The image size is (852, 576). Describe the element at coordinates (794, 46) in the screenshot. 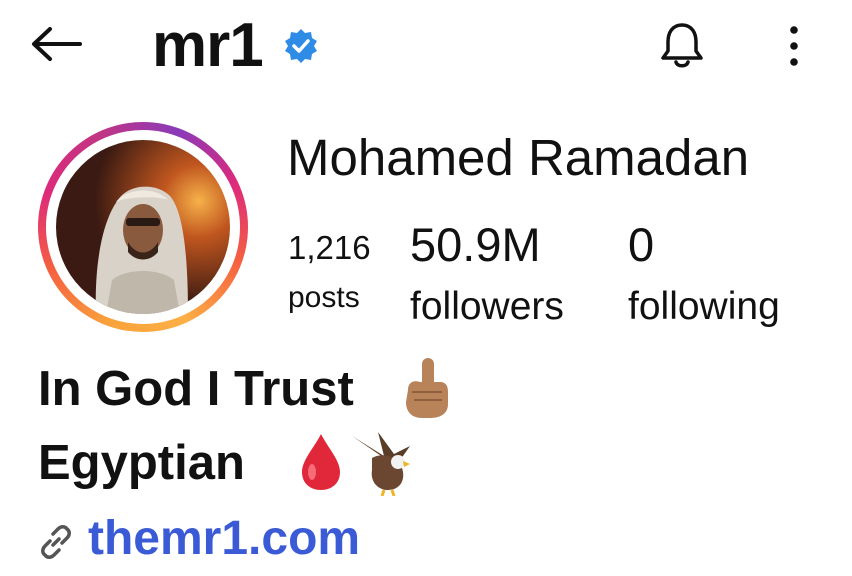

I see `more-vertical-icon` at that location.